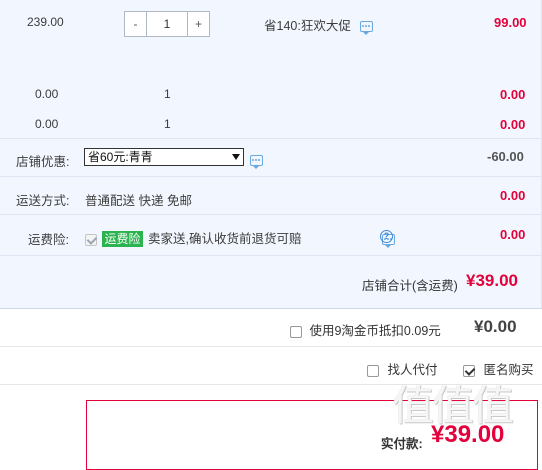  What do you see at coordinates (373, 370) in the screenshot?
I see `pay-for-me-checkbox` at bounding box center [373, 370].